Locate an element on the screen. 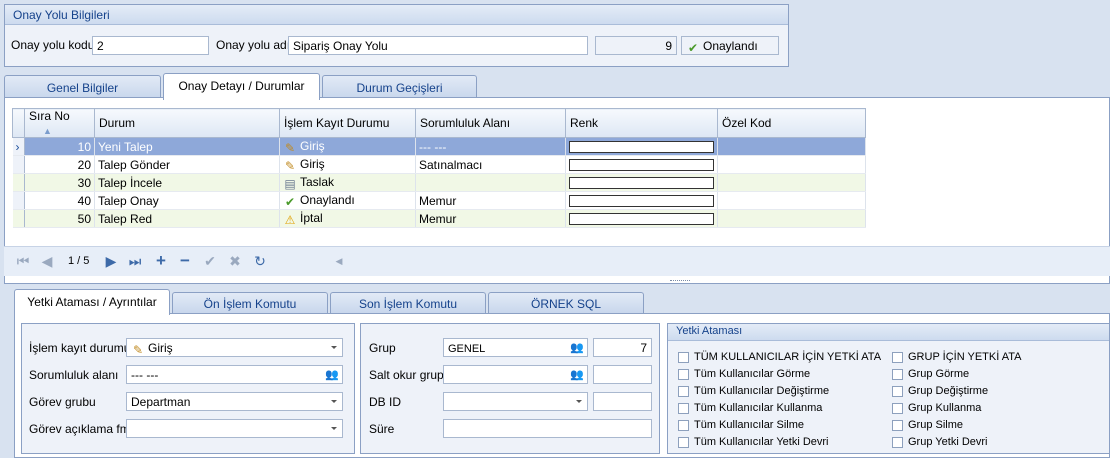 Image resolution: width=1110 pixels, height=458 pixels. yetki-checkbox-label: Grup Değiştirme is located at coordinates (948, 391).